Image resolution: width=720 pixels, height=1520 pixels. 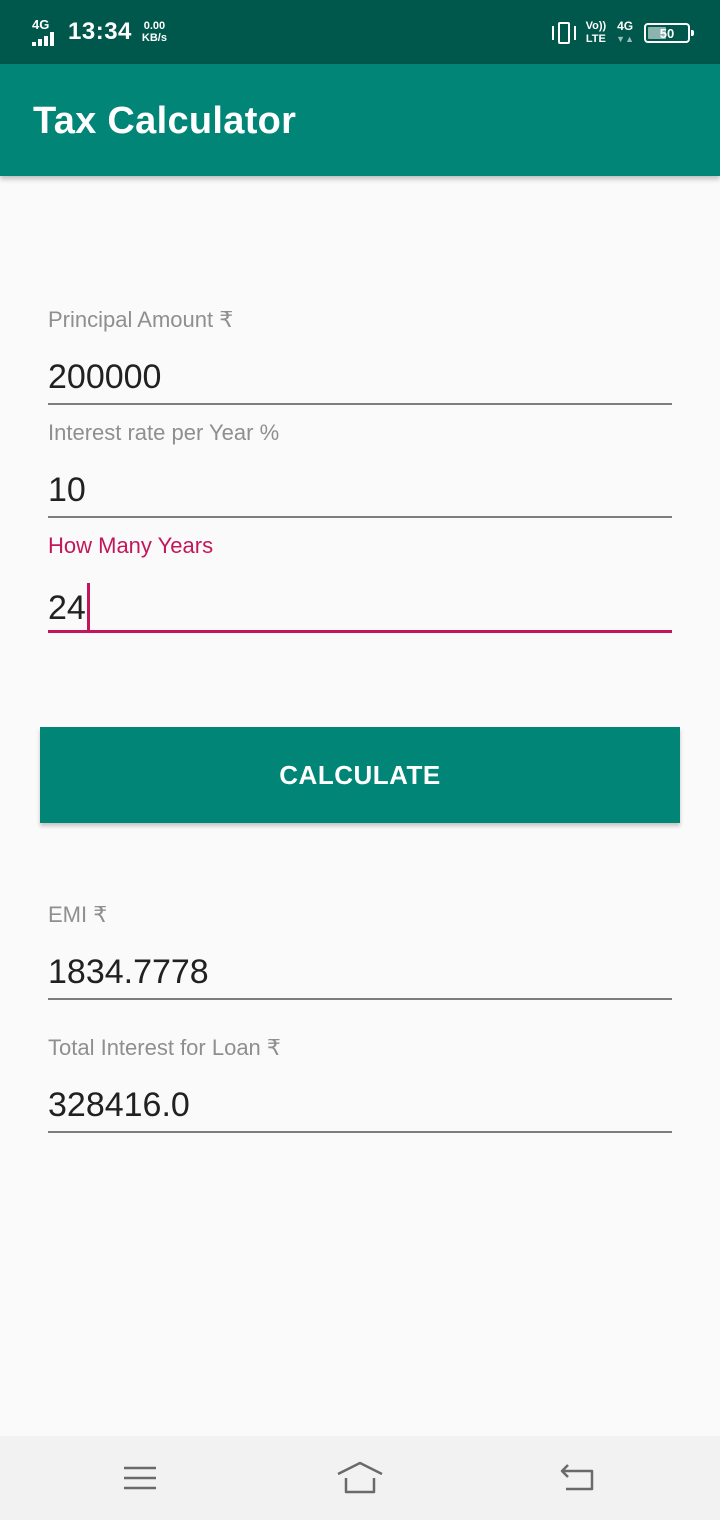 I want to click on menu-icon, so click(x=140, y=1478).